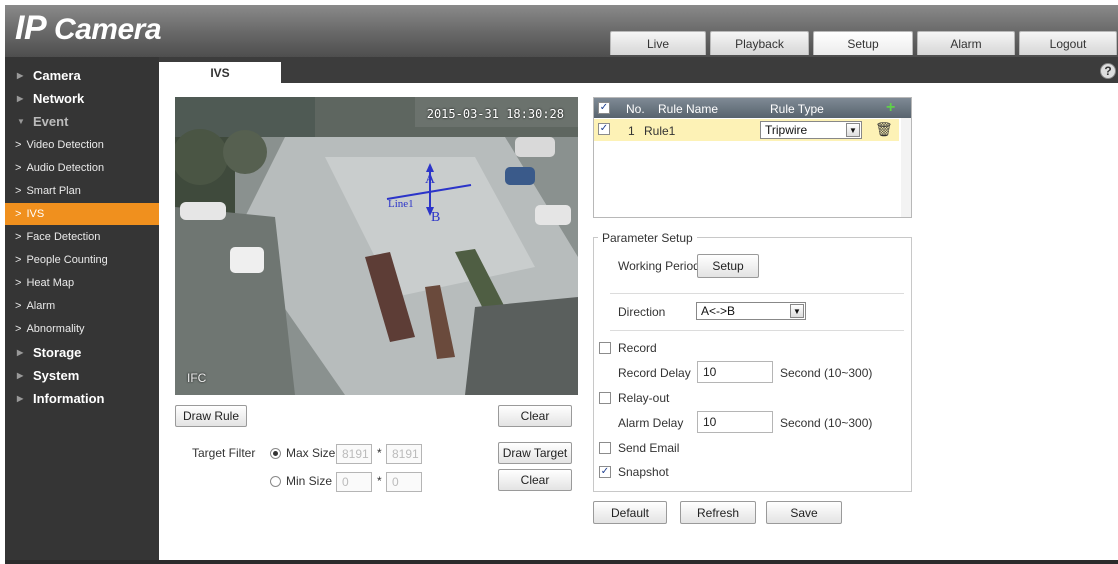 The height and width of the screenshot is (564, 1118). I want to click on alarm-delay-label: Alarm Delay, so click(651, 423).